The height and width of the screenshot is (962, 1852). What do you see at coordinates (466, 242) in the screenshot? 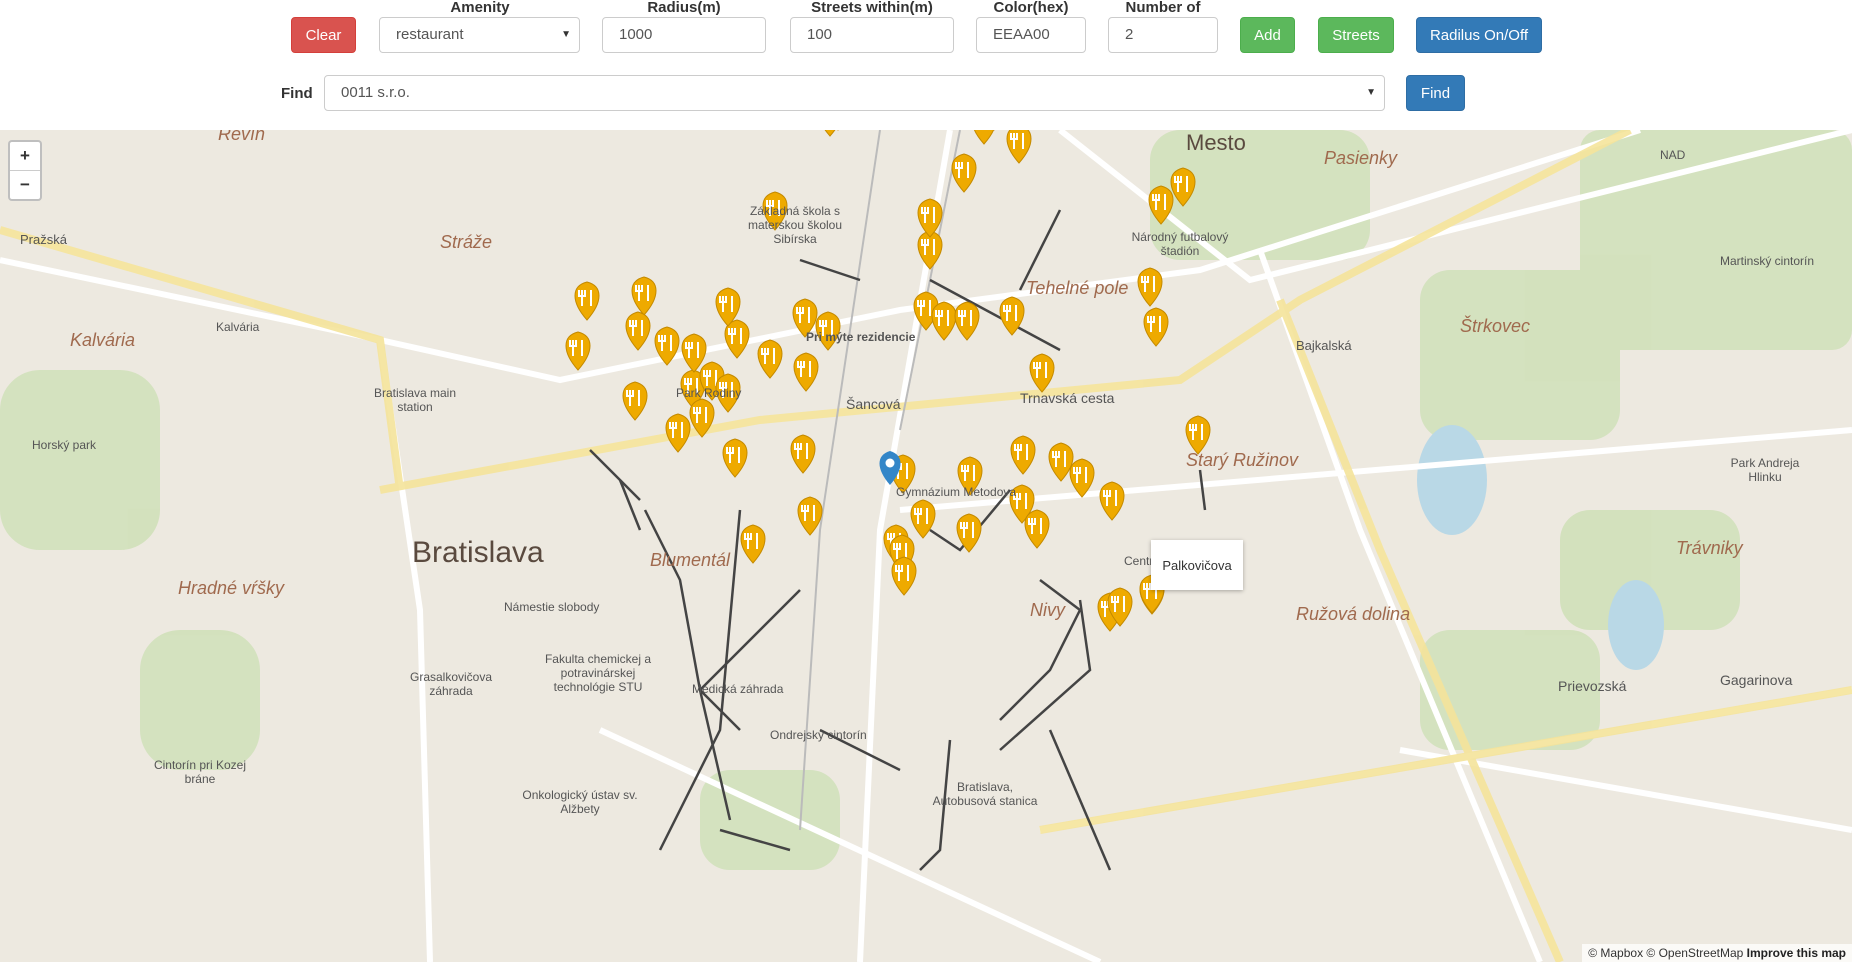
I see `map-label-straze: Stráže` at bounding box center [466, 242].